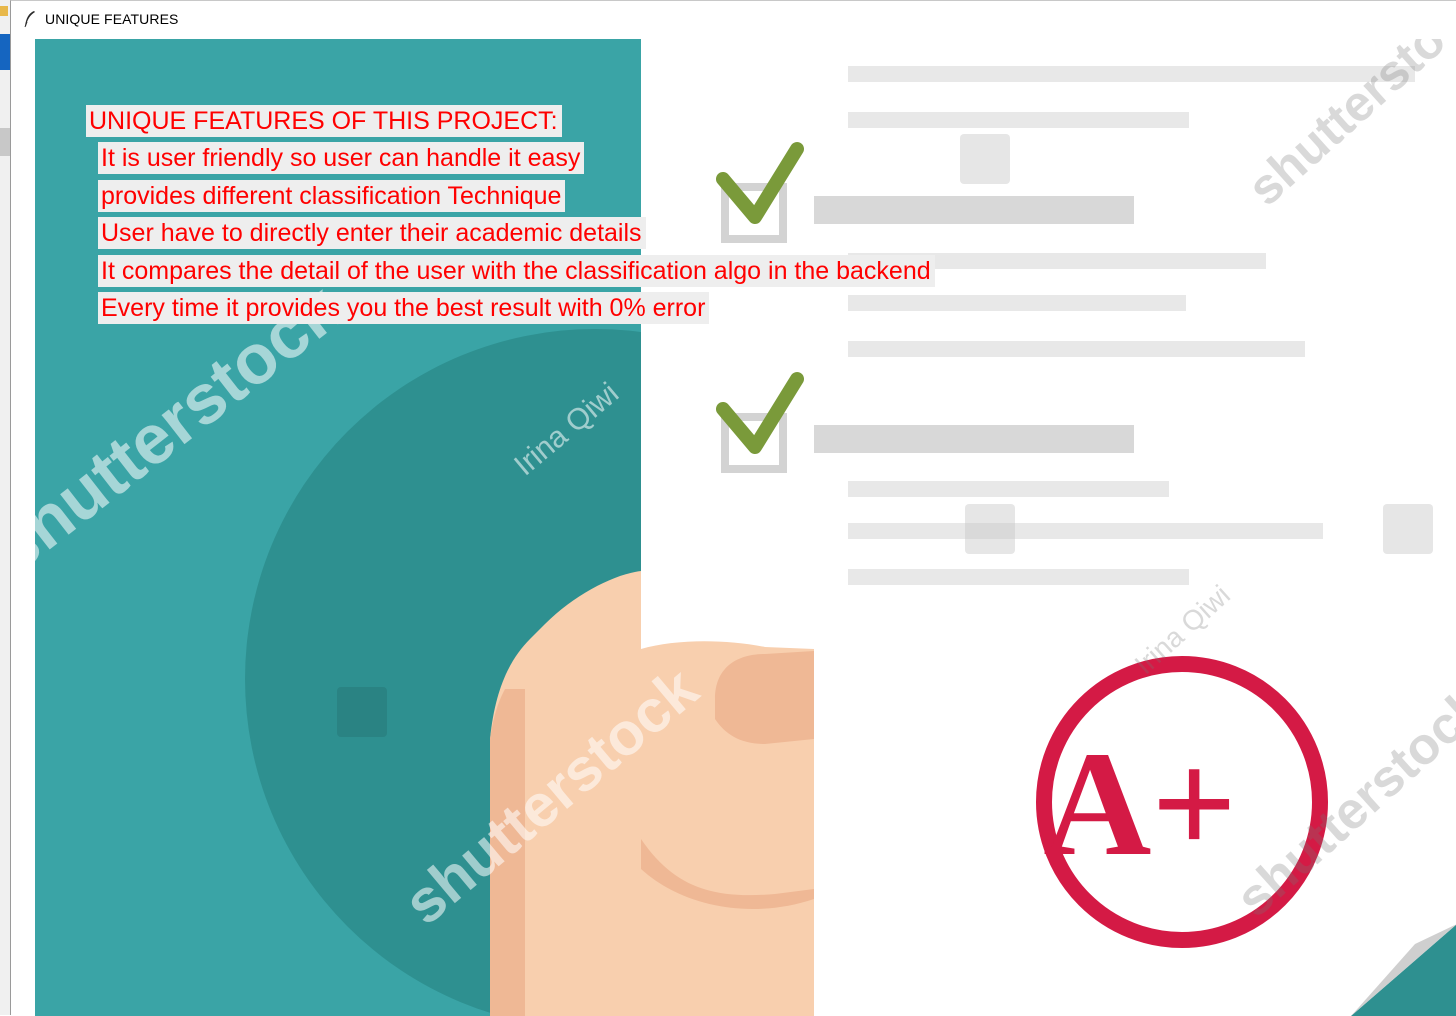  I want to click on desktop-item, so click(5, 142).